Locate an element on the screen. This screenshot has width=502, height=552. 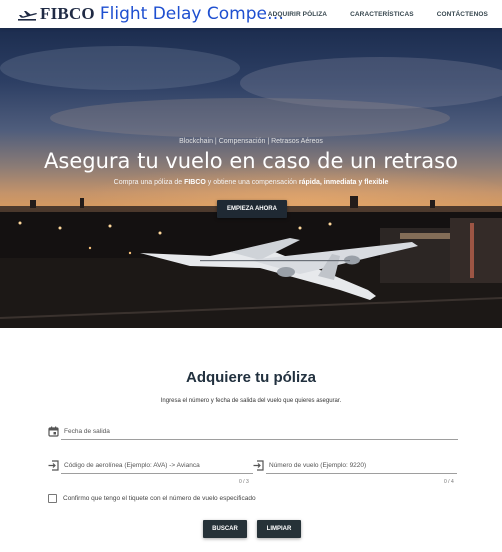
clear-button: LIMPIAR is located at coordinates (279, 529).